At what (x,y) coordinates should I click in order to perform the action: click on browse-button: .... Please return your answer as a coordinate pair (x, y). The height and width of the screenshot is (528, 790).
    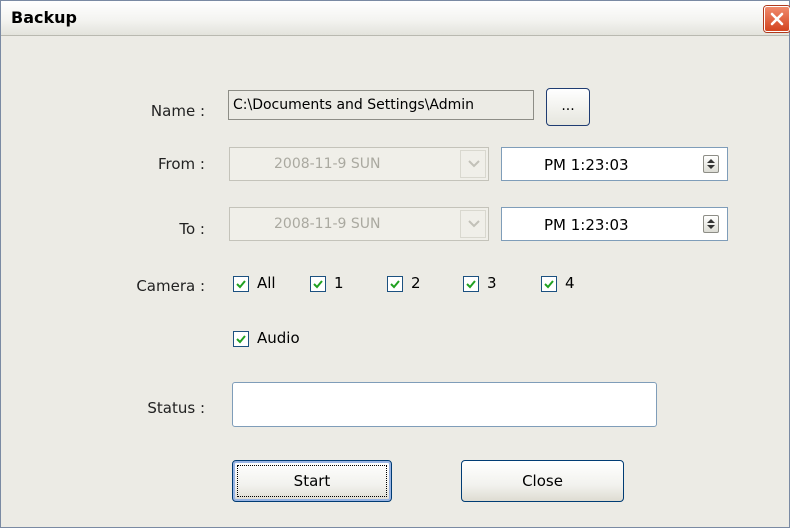
    Looking at the image, I should click on (568, 107).